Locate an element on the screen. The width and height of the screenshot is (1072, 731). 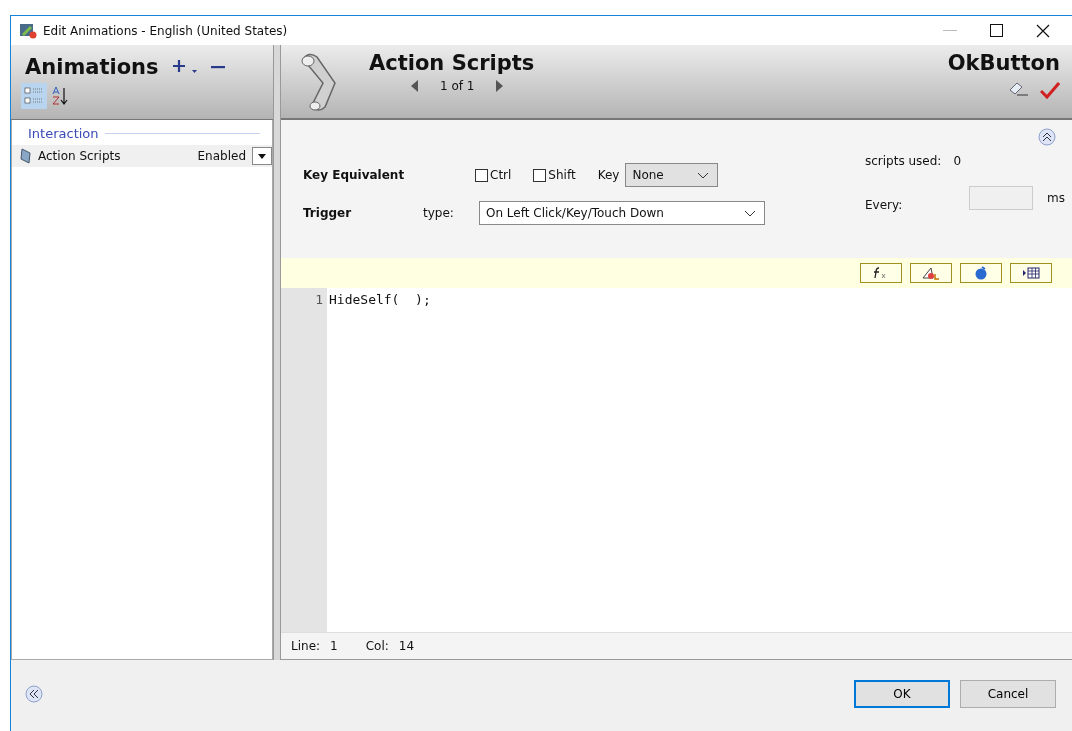
page-indicator: 1 of 1 is located at coordinates (457, 86).